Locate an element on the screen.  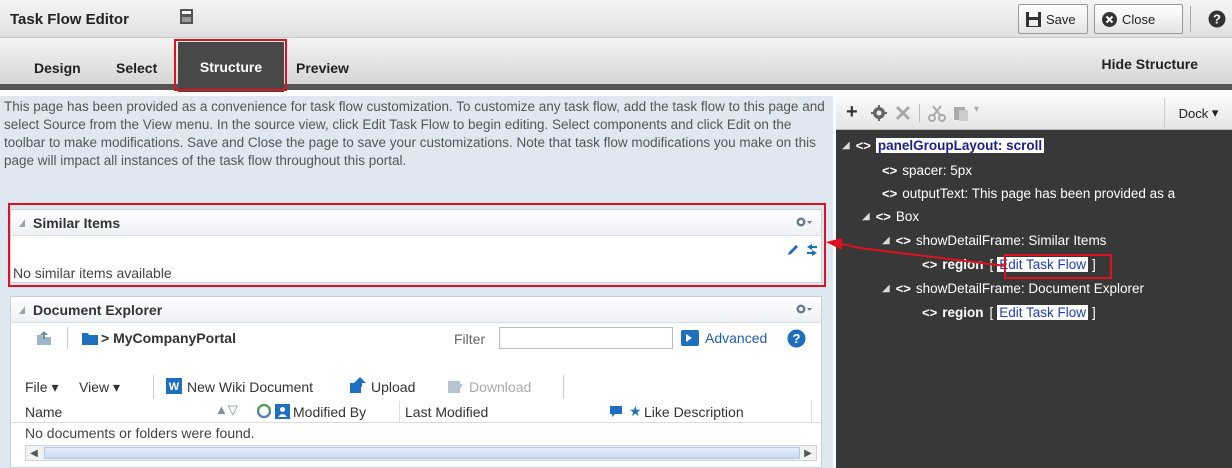
file-menu-label: File is located at coordinates (36, 387).